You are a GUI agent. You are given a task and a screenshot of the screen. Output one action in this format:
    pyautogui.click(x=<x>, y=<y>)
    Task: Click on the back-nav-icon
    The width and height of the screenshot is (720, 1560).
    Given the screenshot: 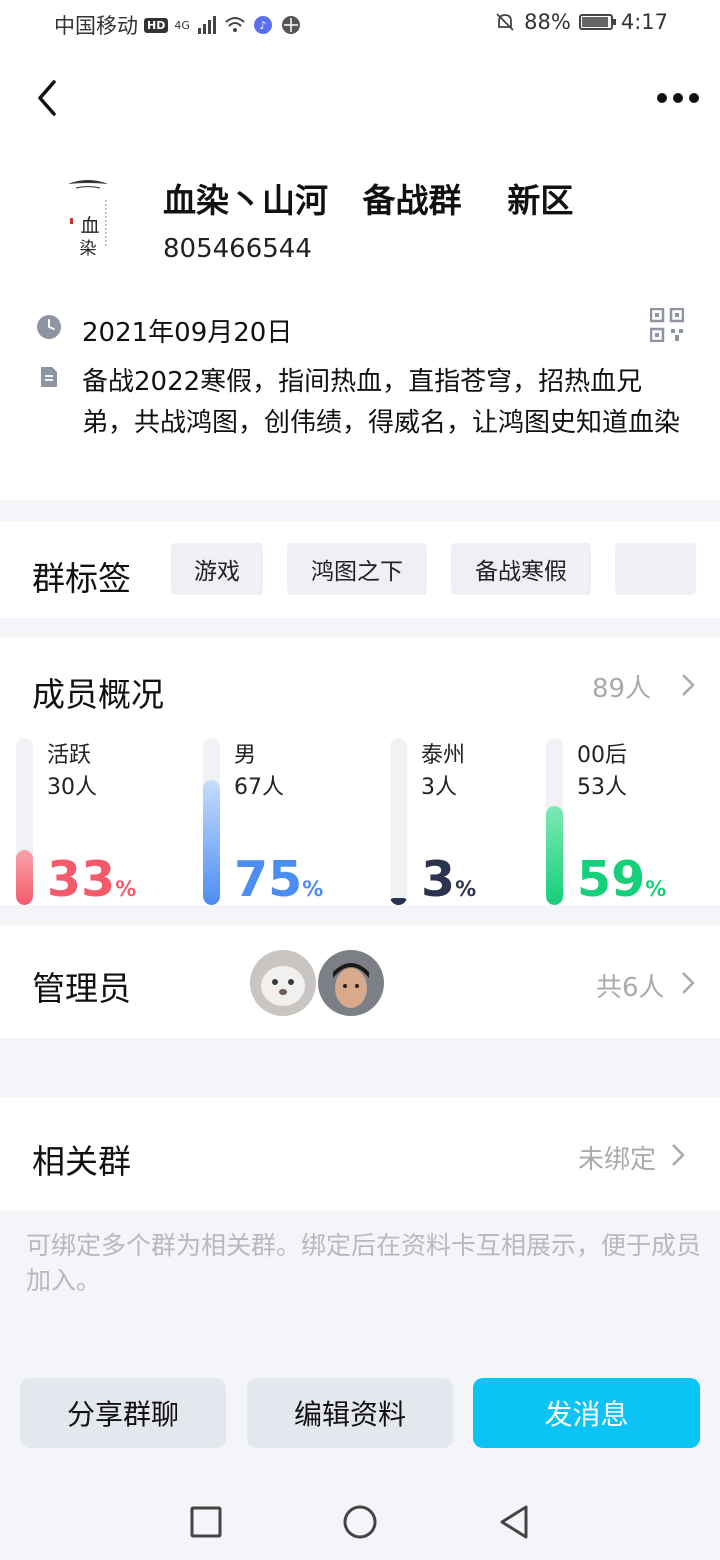 What is the action you would take?
    pyautogui.click(x=514, y=1522)
    